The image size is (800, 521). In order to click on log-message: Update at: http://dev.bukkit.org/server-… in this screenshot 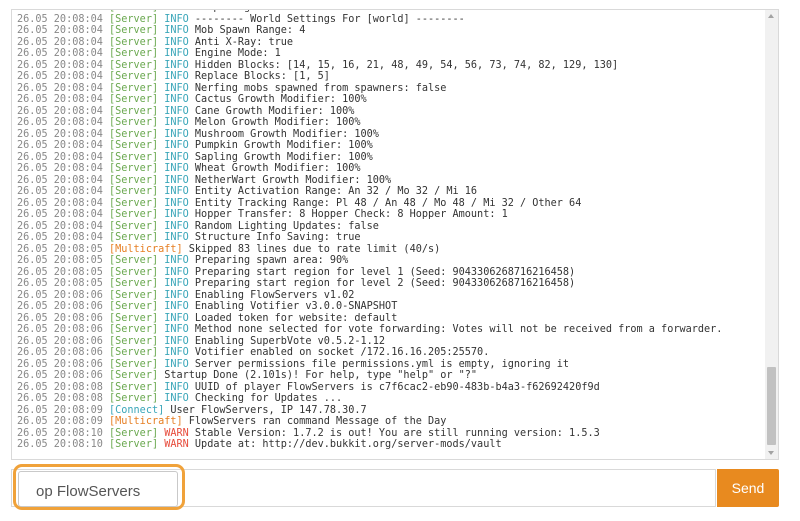, I will do `click(348, 444)`.